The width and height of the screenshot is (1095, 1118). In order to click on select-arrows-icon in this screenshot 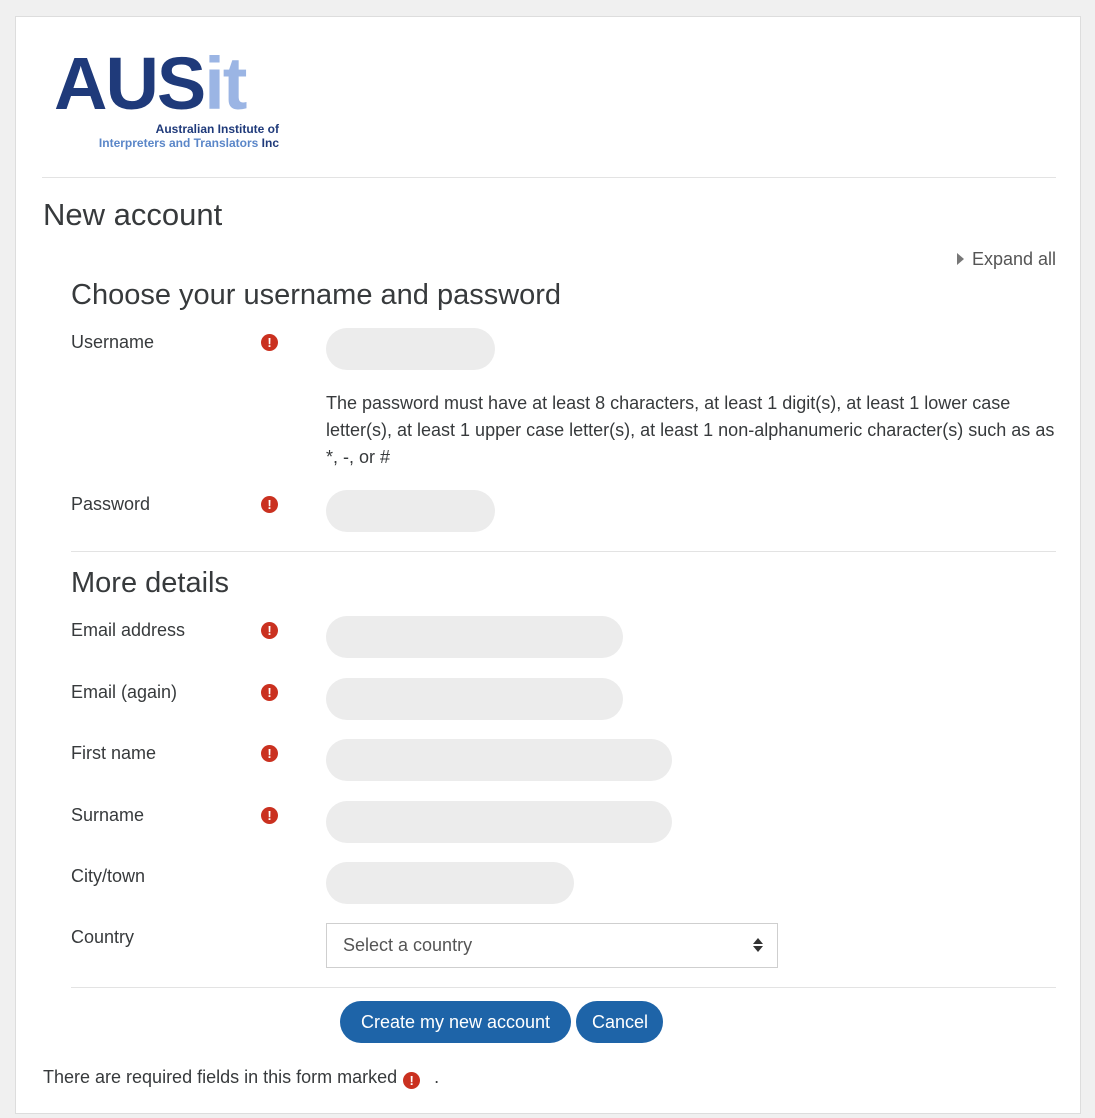, I will do `click(758, 945)`.